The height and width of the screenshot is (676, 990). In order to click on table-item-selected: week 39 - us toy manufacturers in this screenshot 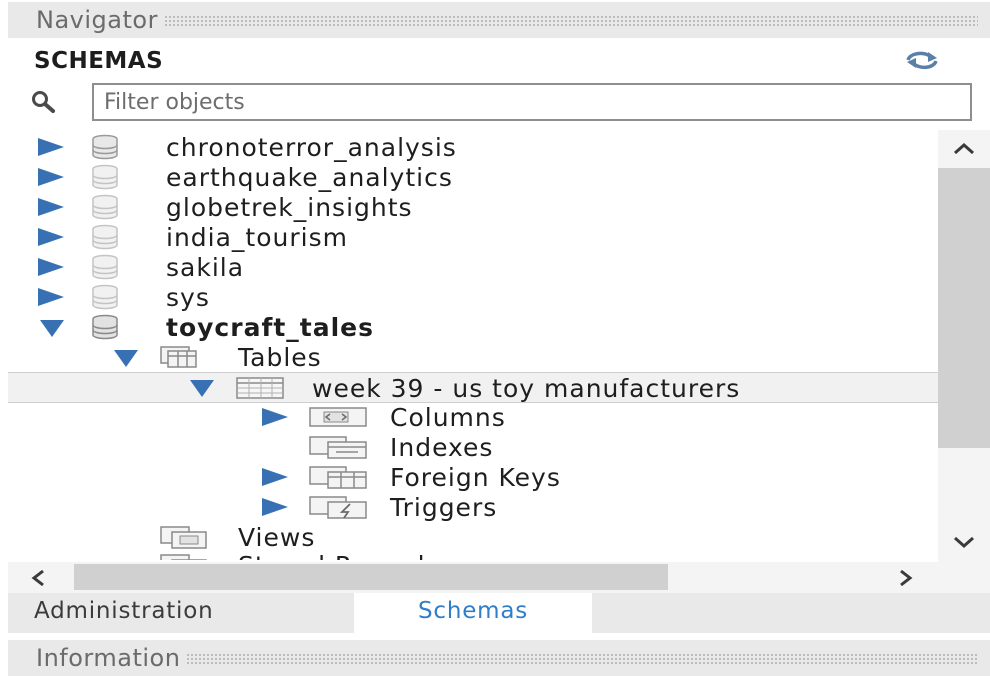, I will do `click(473, 387)`.